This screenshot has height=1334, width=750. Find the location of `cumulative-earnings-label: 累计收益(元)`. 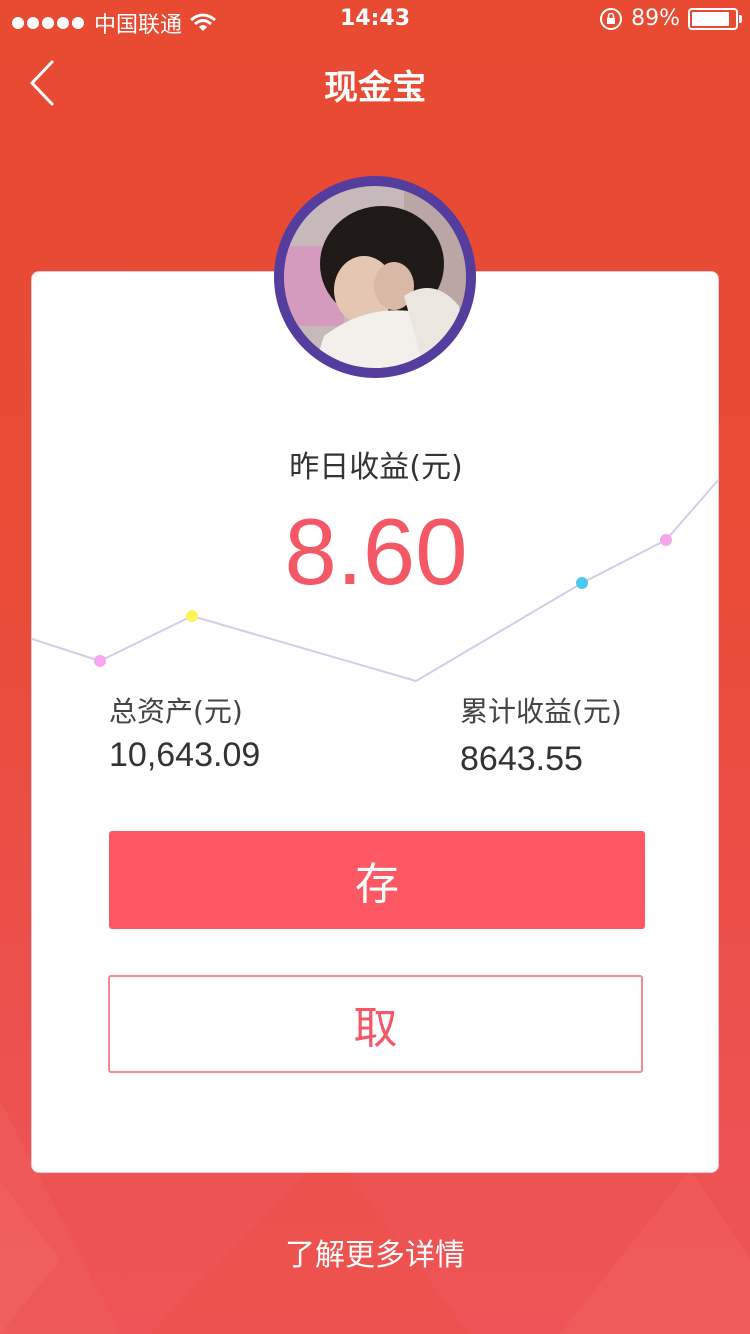

cumulative-earnings-label: 累计收益(元) is located at coordinates (541, 711).